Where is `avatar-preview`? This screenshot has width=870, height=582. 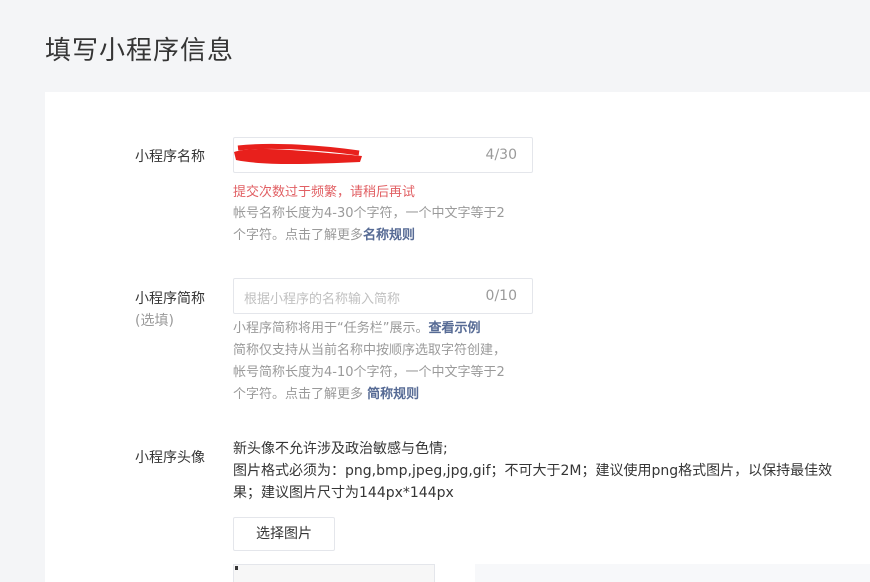 avatar-preview is located at coordinates (334, 573).